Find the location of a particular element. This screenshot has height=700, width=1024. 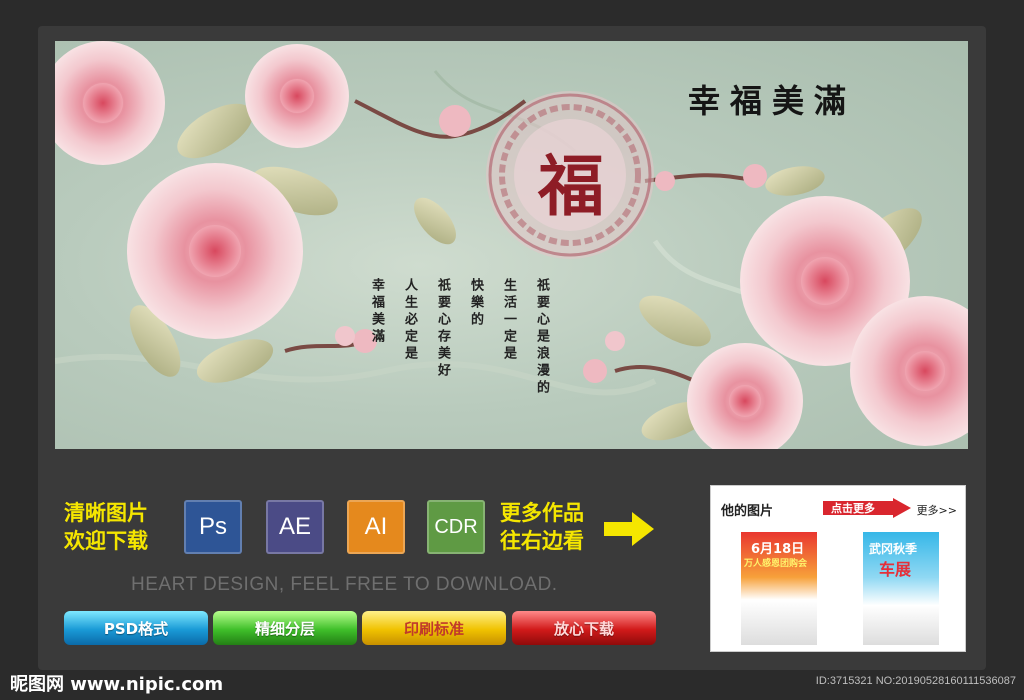

poem-column-6: 幸福美滿 is located at coordinates (376, 312).